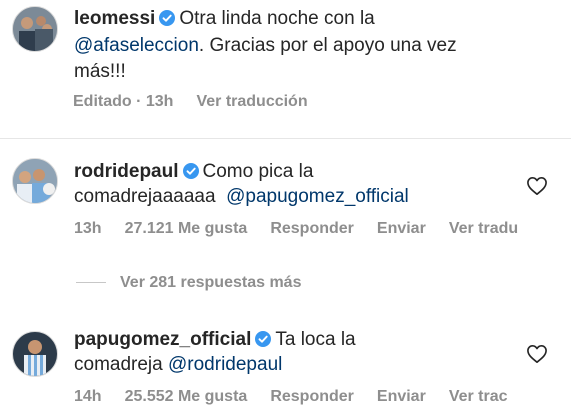 The image size is (571, 412). Describe the element at coordinates (126, 171) in the screenshot. I see `username-rodridepaul: rodridepaul` at that location.